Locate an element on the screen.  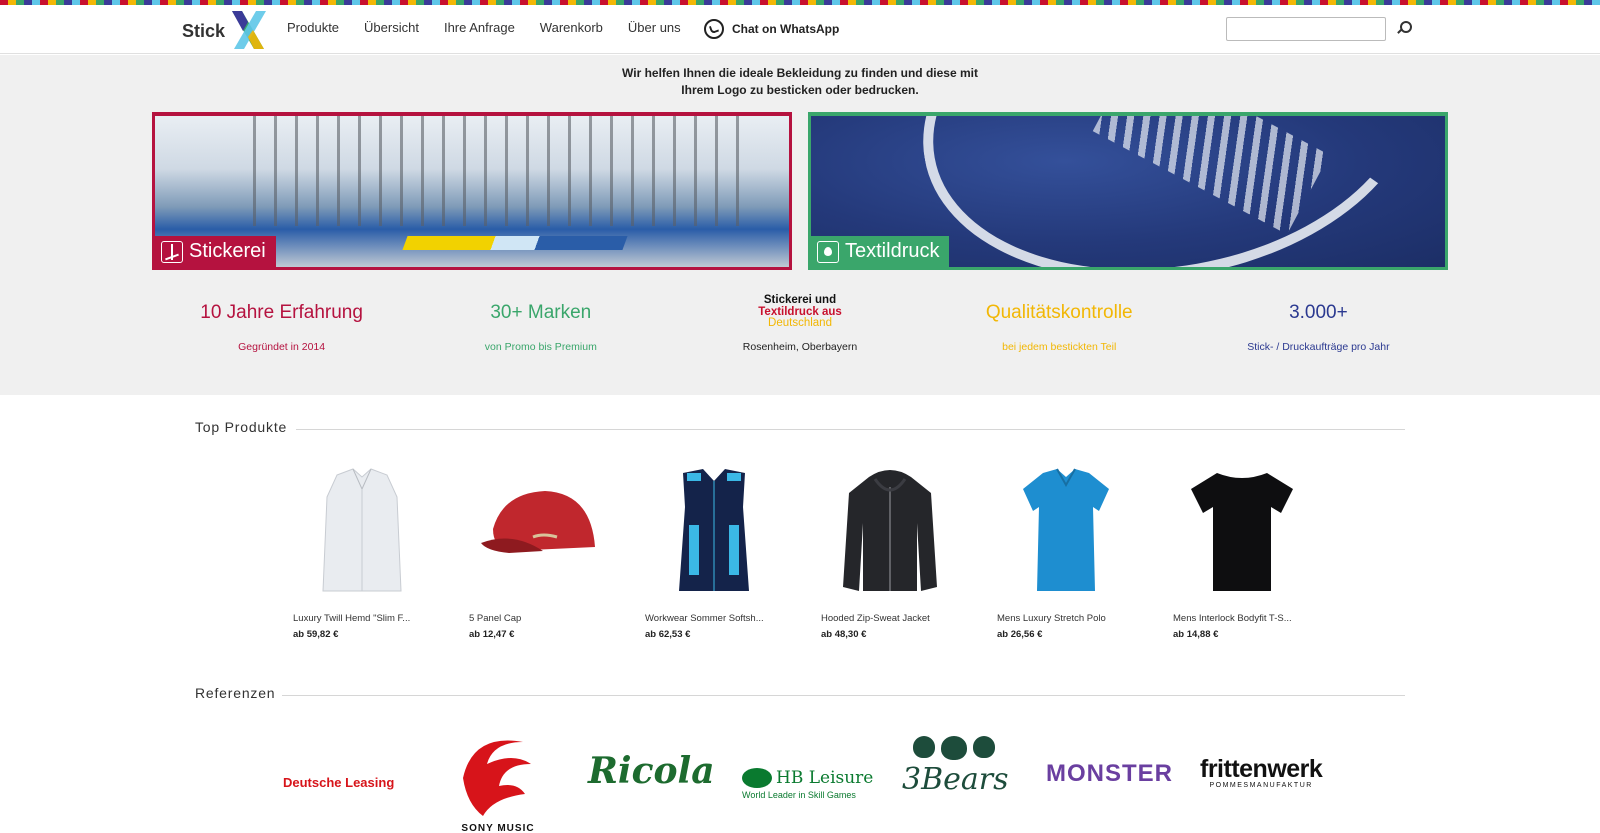
cap-image is located at coordinates (538, 531).